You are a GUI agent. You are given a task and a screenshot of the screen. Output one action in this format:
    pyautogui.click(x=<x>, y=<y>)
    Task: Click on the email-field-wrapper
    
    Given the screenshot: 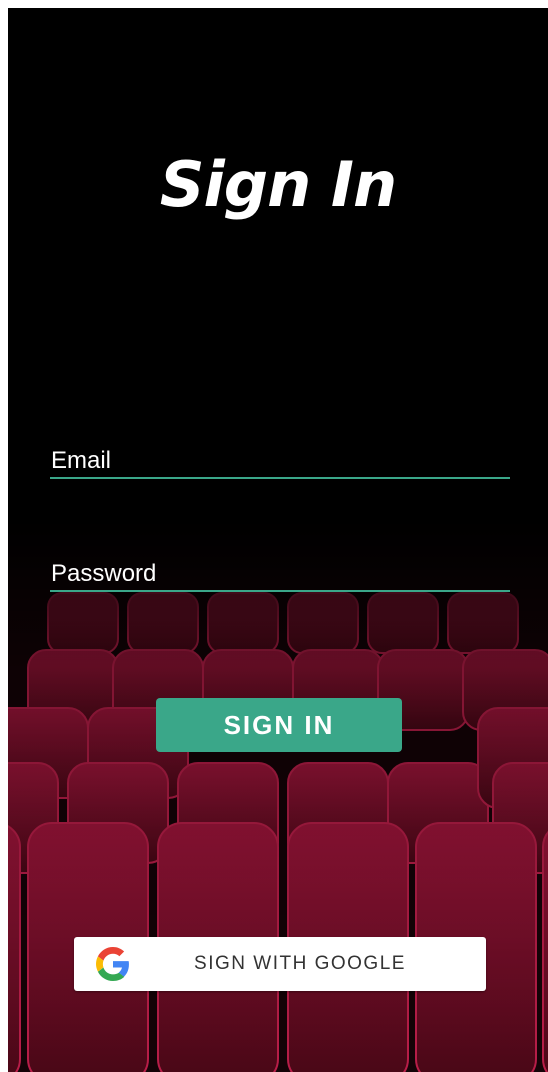 What is the action you would take?
    pyautogui.click(x=280, y=461)
    